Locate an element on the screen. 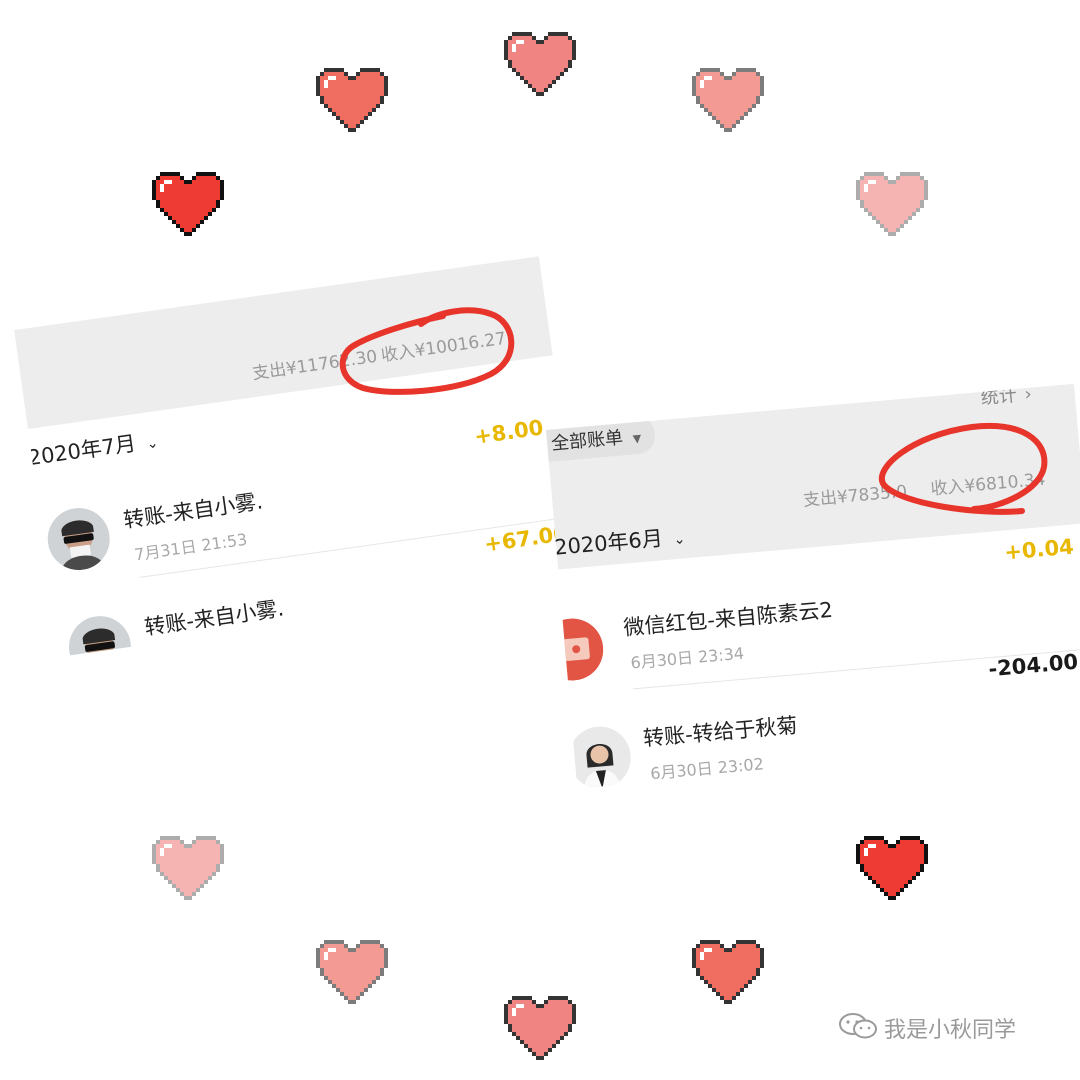 Image resolution: width=1080 pixels, height=1080 pixels. transaction-title: 转账-转给于秋菊 is located at coordinates (720, 732).